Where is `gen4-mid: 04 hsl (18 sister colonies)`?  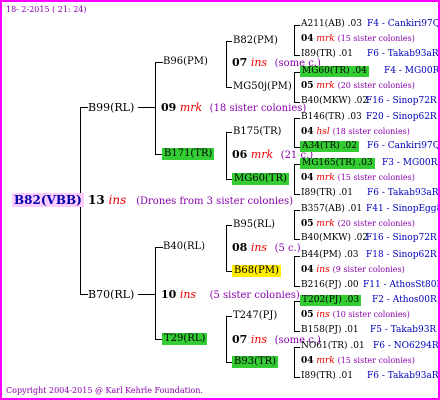 gen4-mid: 04 hsl (18 sister colonies) is located at coordinates (355, 132).